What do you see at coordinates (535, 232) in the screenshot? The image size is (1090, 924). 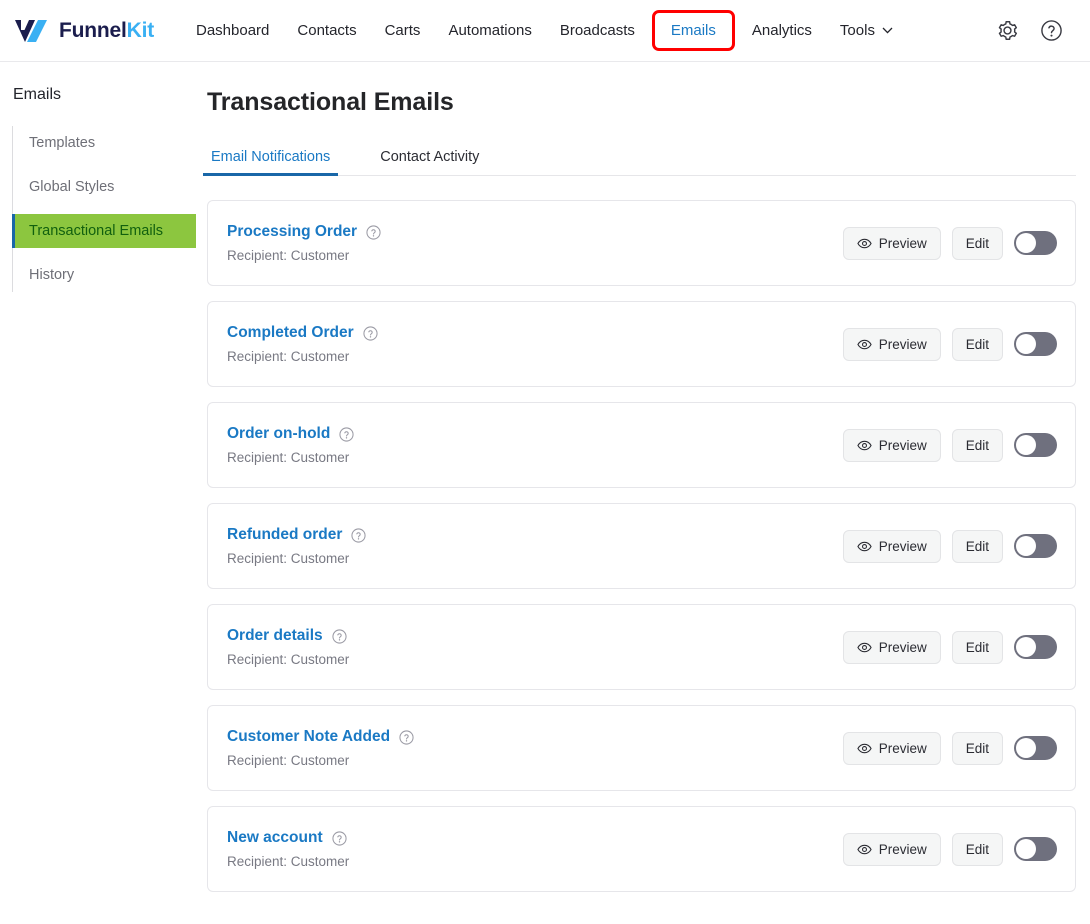 I see `email-card-title-row: Processing Order` at bounding box center [535, 232].